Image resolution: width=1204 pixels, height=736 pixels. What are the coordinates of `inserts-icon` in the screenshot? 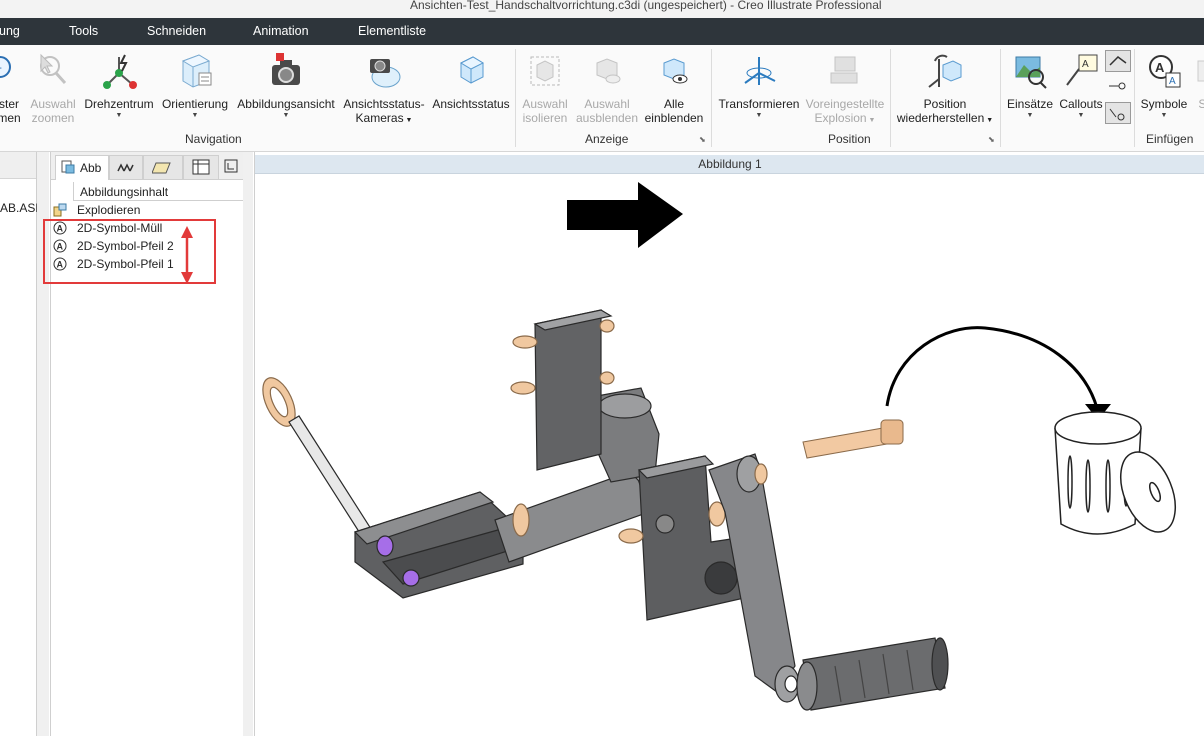 It's located at (1031, 72).